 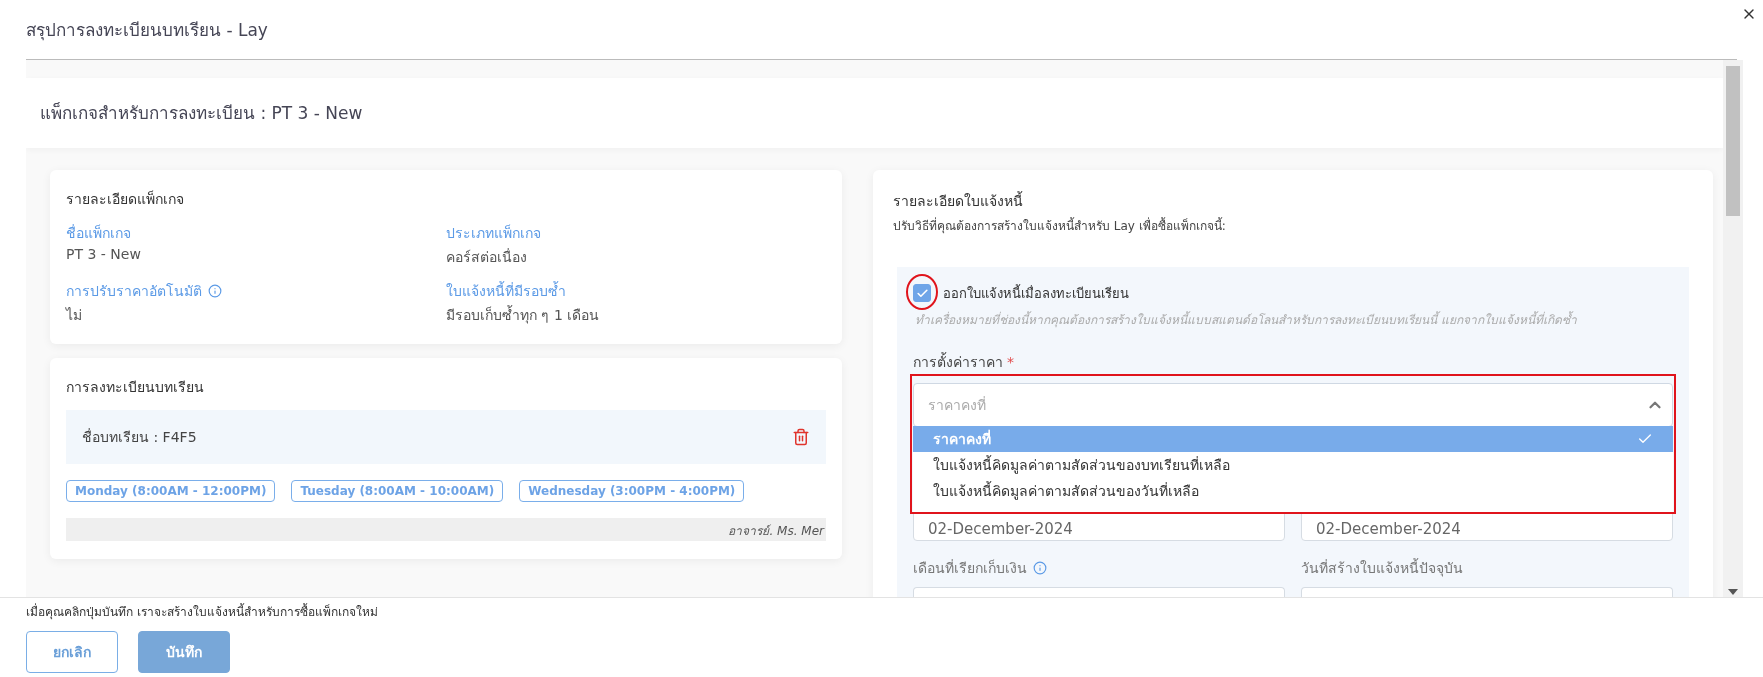 I want to click on required-mark: *, so click(x=1010, y=361).